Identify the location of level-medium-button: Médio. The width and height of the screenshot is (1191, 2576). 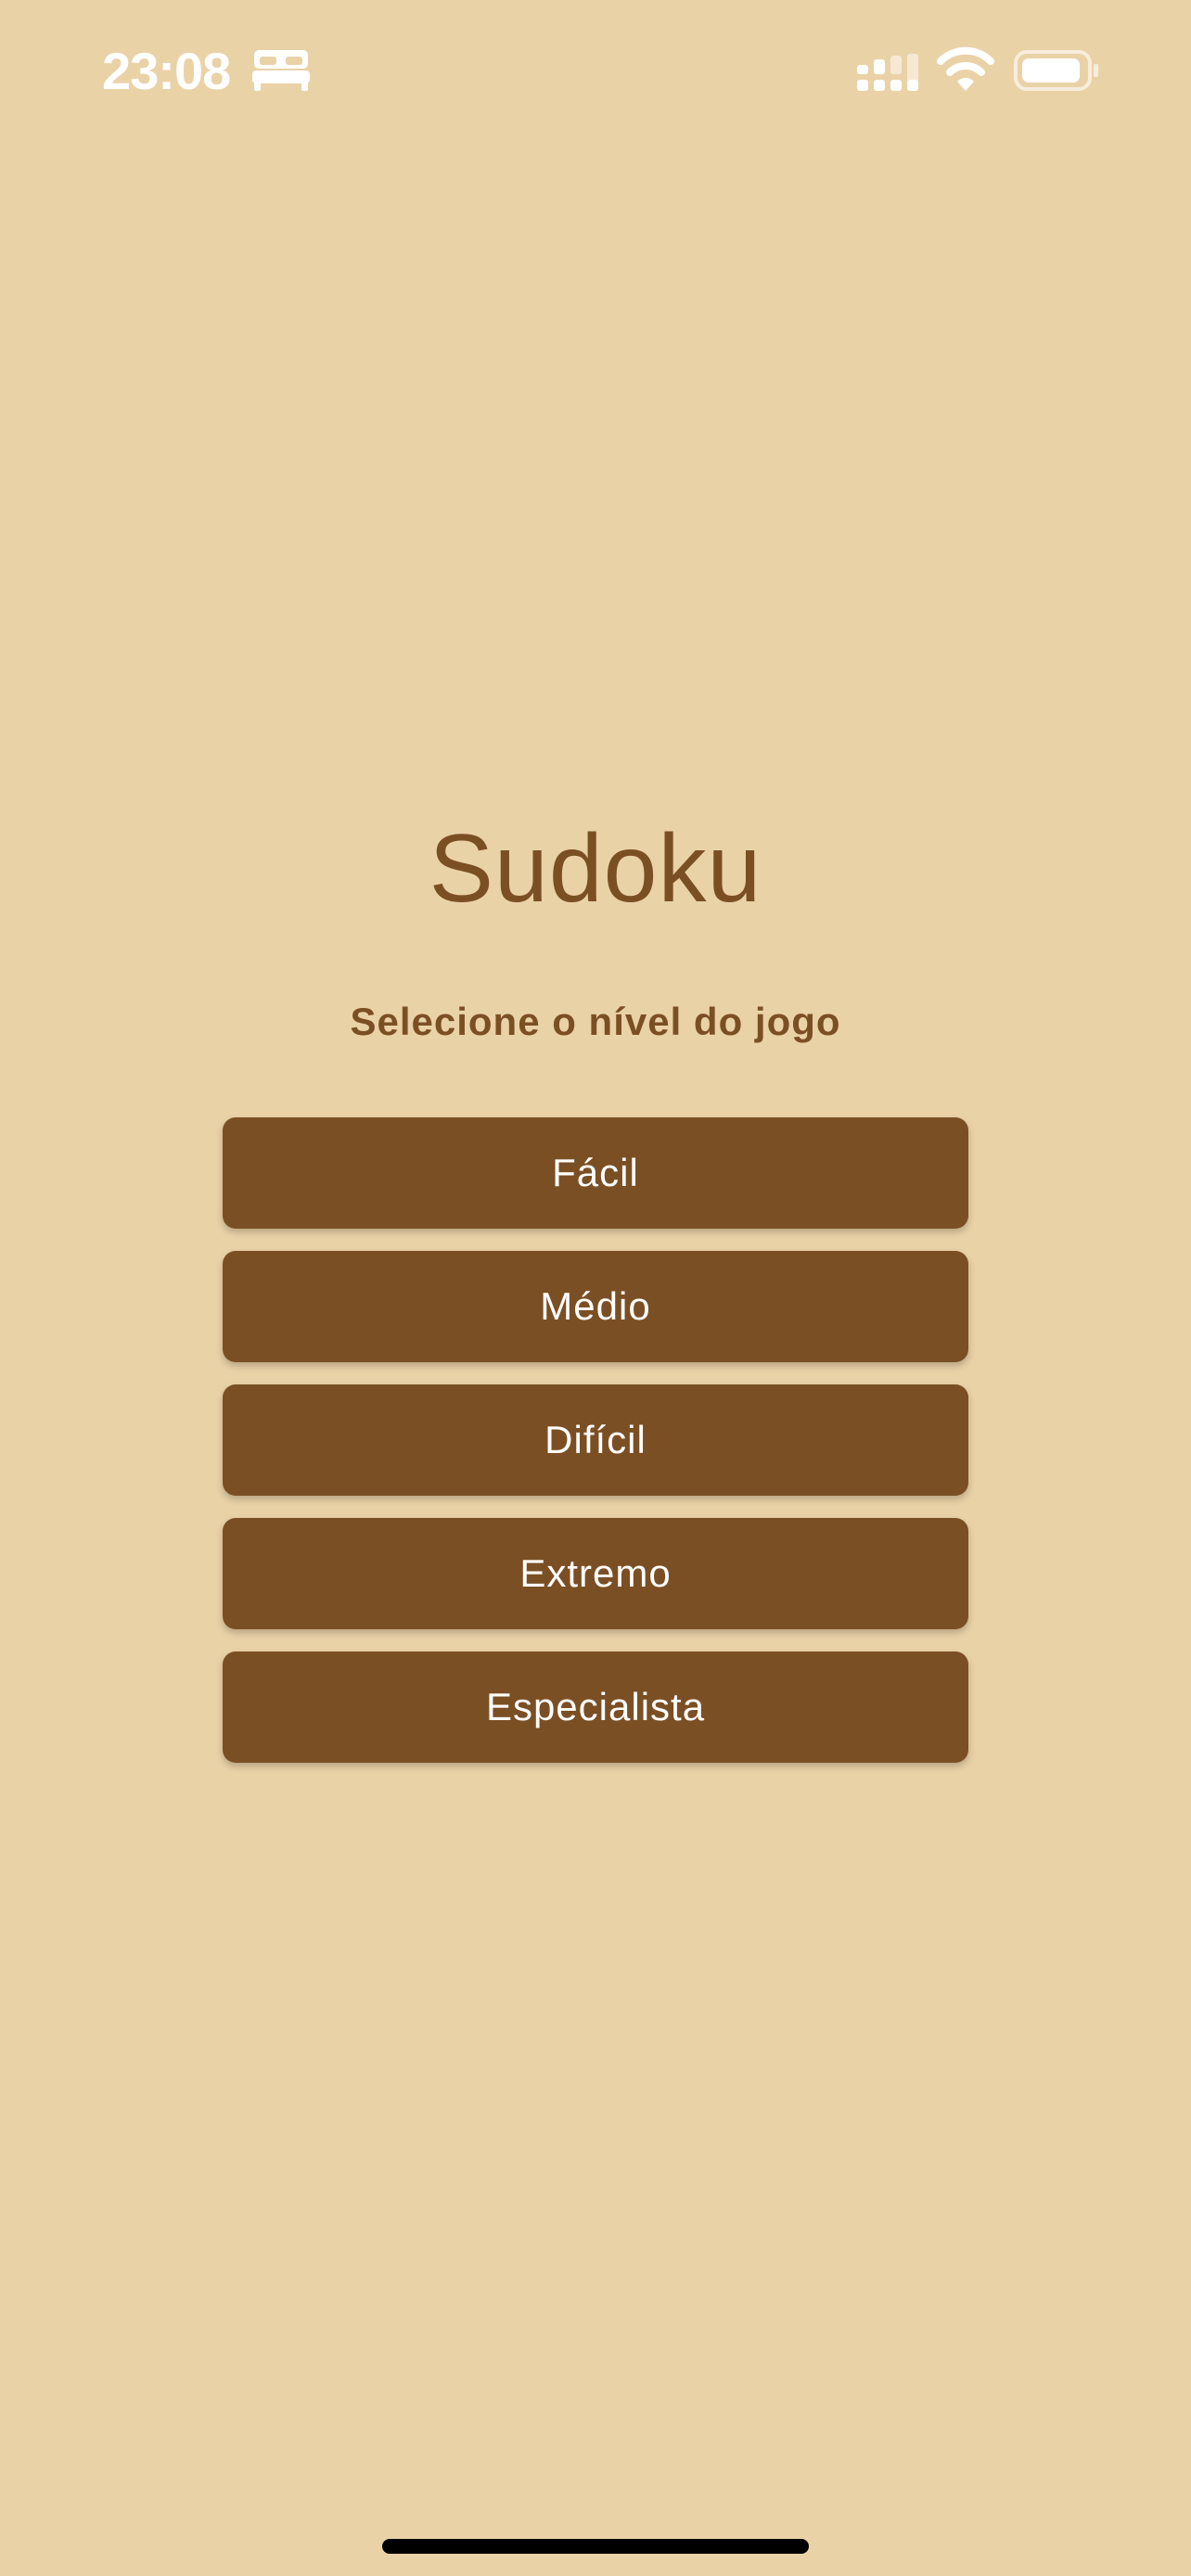
(595, 1306).